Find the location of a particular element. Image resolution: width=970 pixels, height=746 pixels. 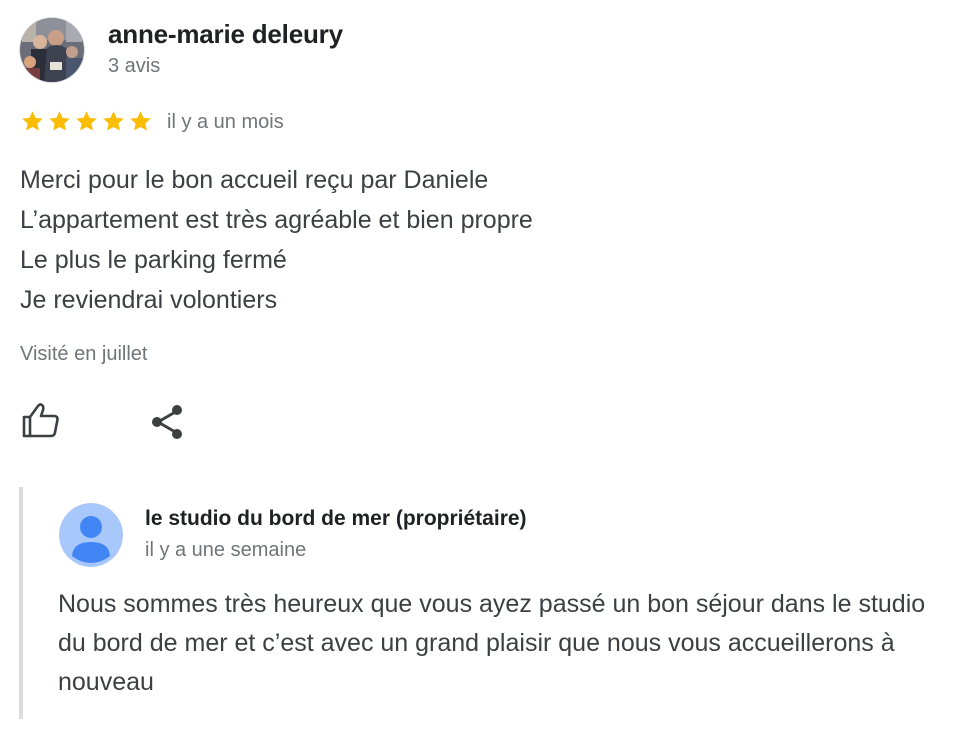

share-button is located at coordinates (168, 422).